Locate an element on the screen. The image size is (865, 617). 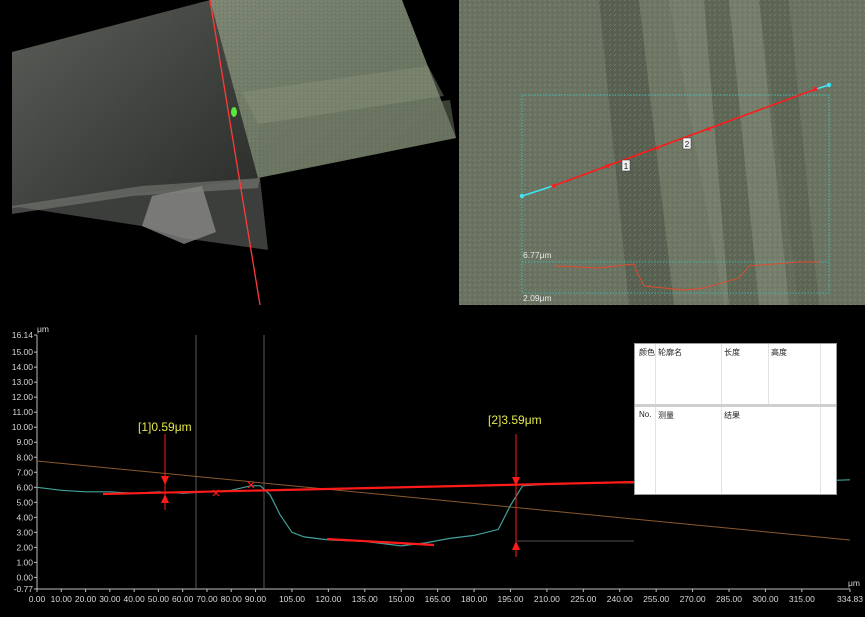
x-tick-label: 70.00 is located at coordinates (207, 599).